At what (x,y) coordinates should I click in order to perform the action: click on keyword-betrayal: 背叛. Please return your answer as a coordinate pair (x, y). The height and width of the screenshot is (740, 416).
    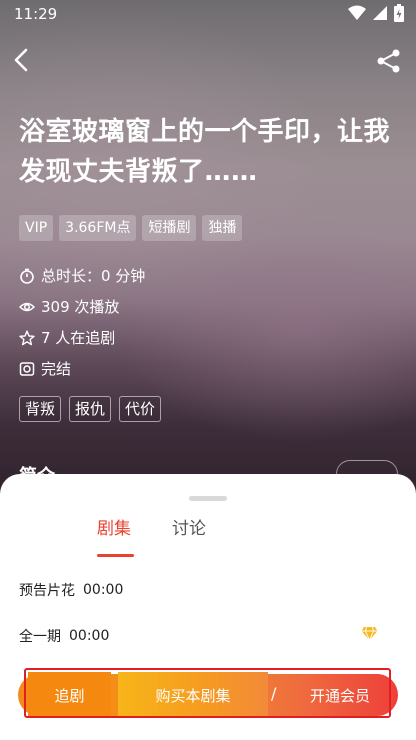
    Looking at the image, I should click on (40, 409).